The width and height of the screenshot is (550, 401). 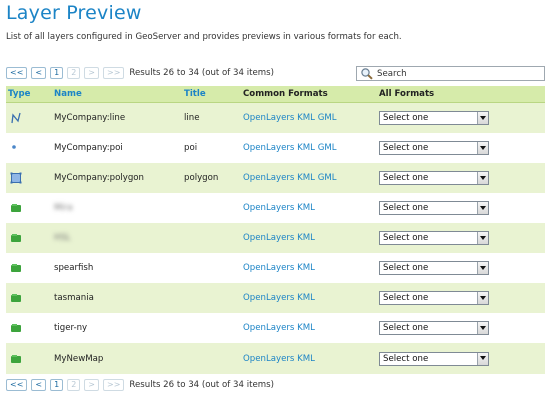 What do you see at coordinates (117, 117) in the screenshot?
I see `layer-name: MyCompany:line` at bounding box center [117, 117].